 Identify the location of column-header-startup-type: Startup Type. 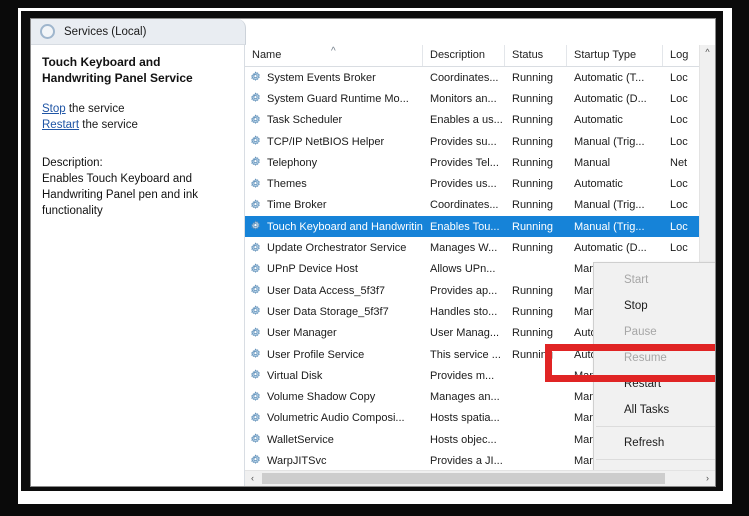
(615, 55).